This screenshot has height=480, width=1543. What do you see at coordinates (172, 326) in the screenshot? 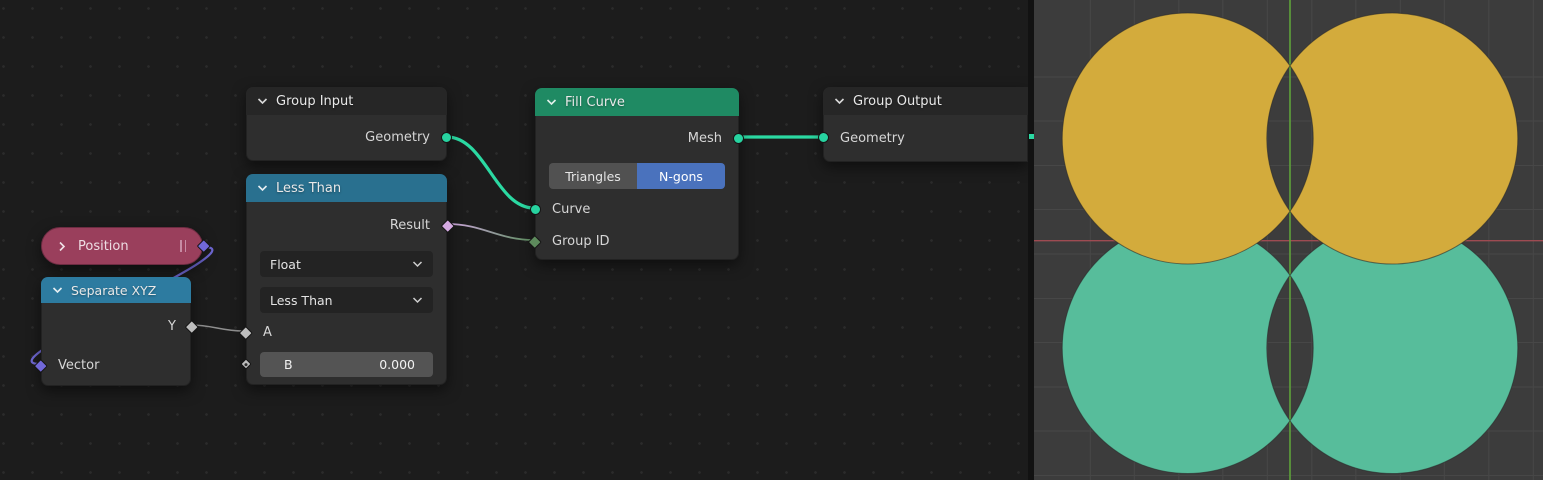
I see `socket-label: Y` at bounding box center [172, 326].